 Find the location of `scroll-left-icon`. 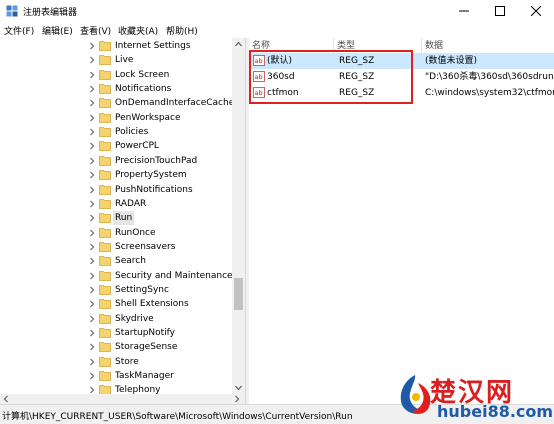

scroll-left-icon is located at coordinates (6, 399).